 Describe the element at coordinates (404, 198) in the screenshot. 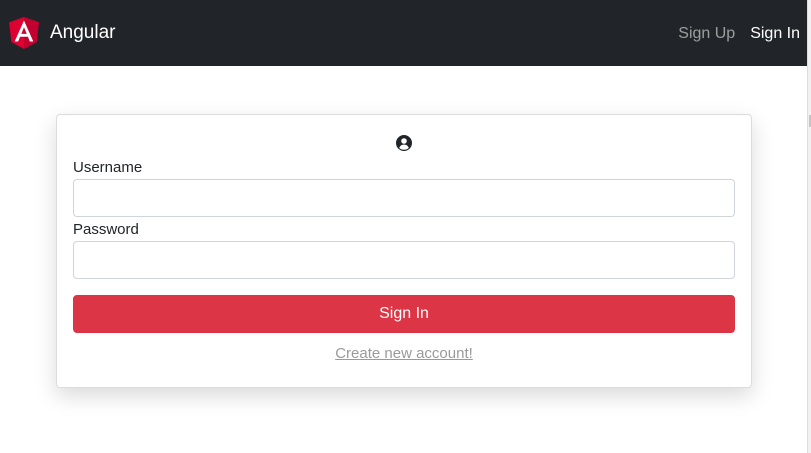

I see `username-input` at that location.